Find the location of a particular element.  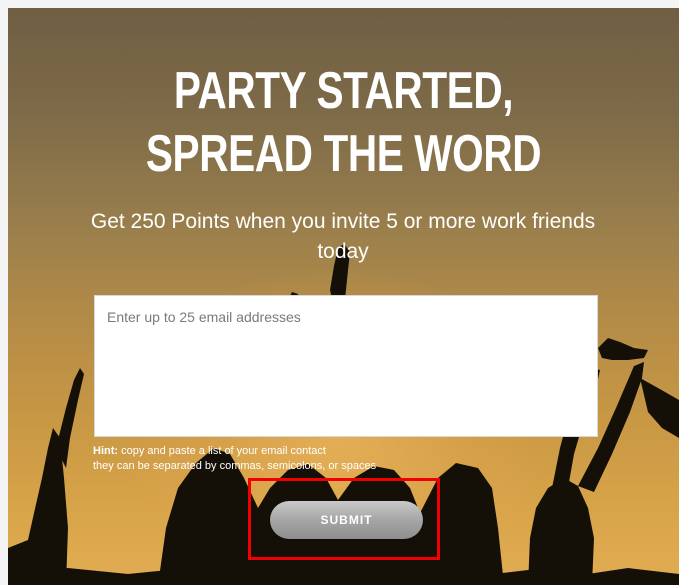

silhouette-left-arm is located at coordinates (70, 418).